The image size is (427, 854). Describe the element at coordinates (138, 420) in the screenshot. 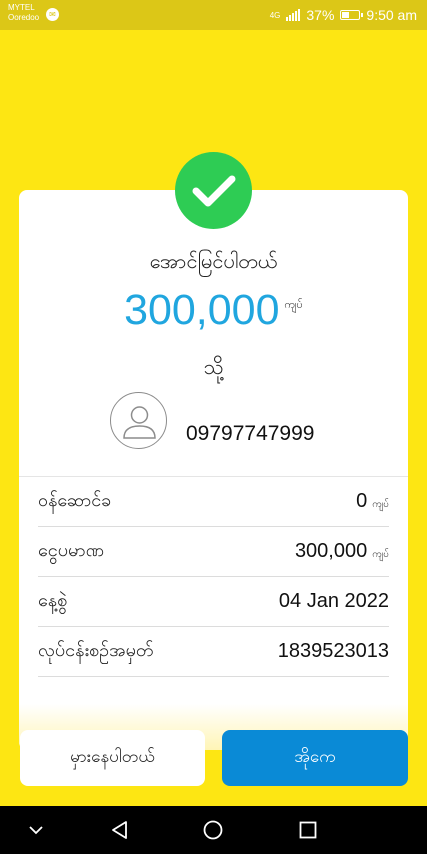

I see `user-avatar-icon` at that location.